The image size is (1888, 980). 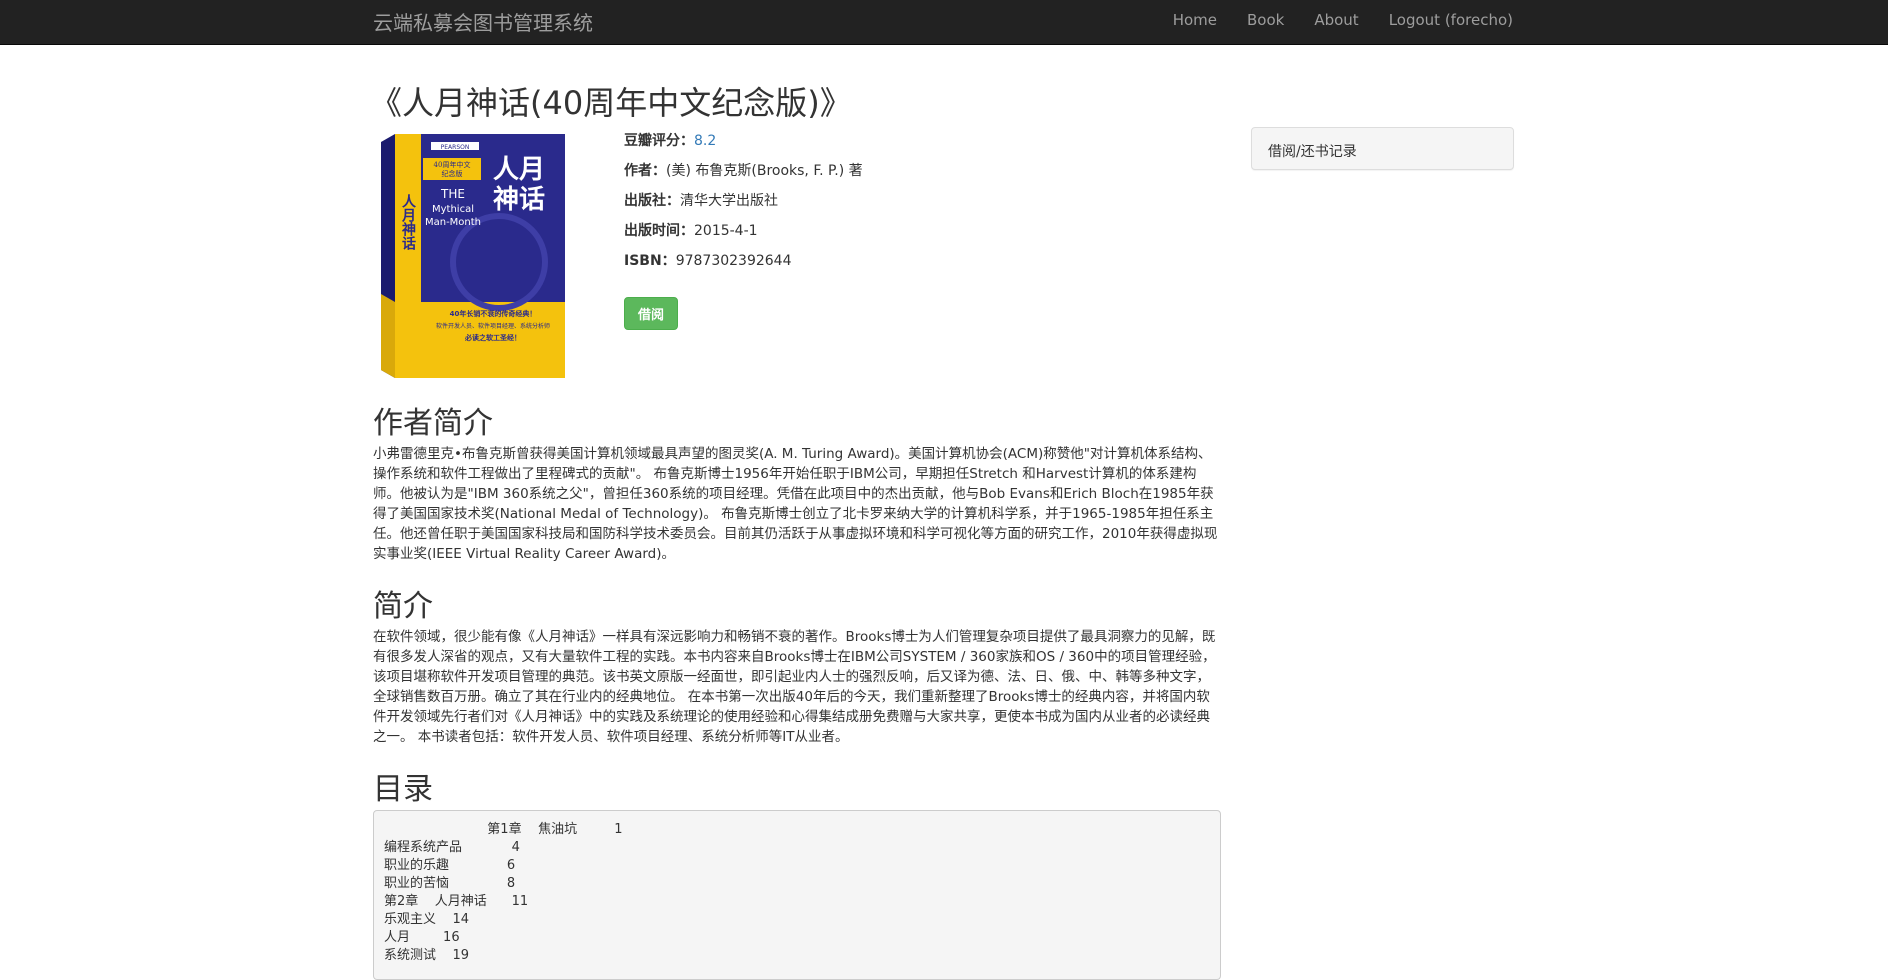 What do you see at coordinates (652, 201) in the screenshot?
I see `meta-label: 出版社：` at bounding box center [652, 201].